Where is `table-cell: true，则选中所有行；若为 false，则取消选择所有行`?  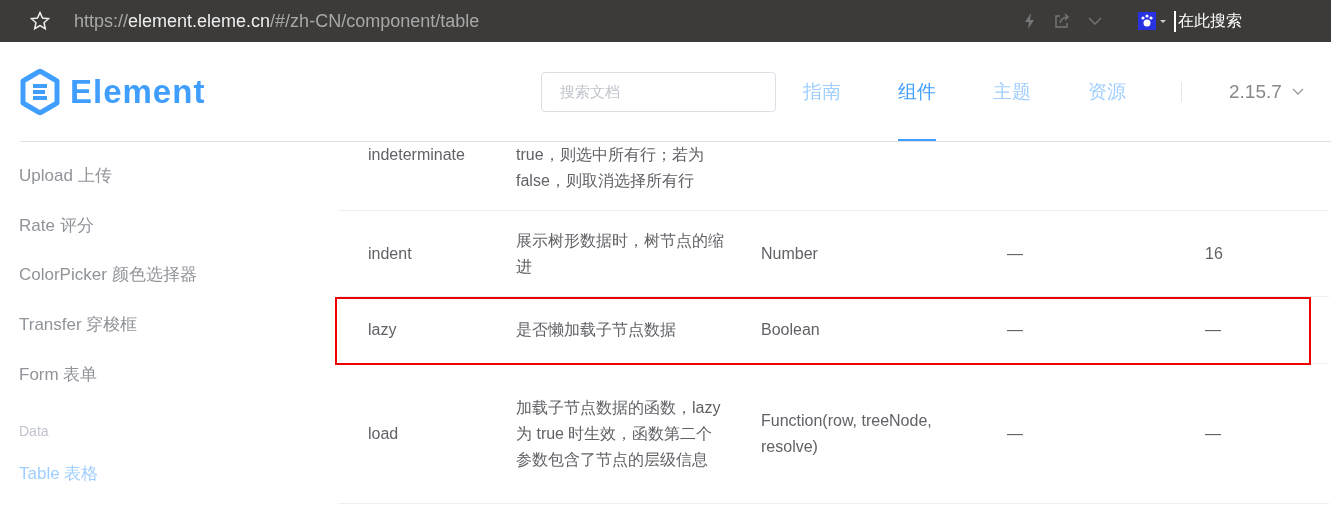
table-cell: true，则选中所有行；若为 false，则取消选择所有行 is located at coordinates (610, 167).